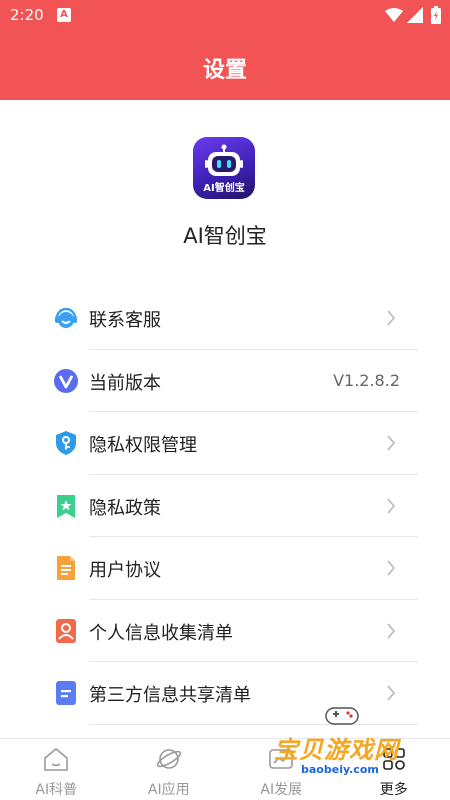 Image resolution: width=450 pixels, height=800 pixels. What do you see at coordinates (224, 168) in the screenshot?
I see `app-logo: AI智创宝` at bounding box center [224, 168].